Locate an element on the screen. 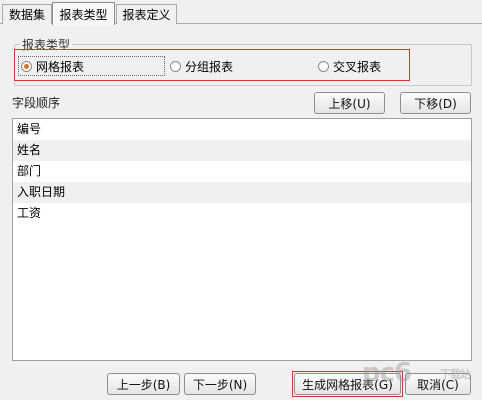 The image size is (482, 400). tab-bar: 数据集 报表类型 报表定义 is located at coordinates (241, 12).